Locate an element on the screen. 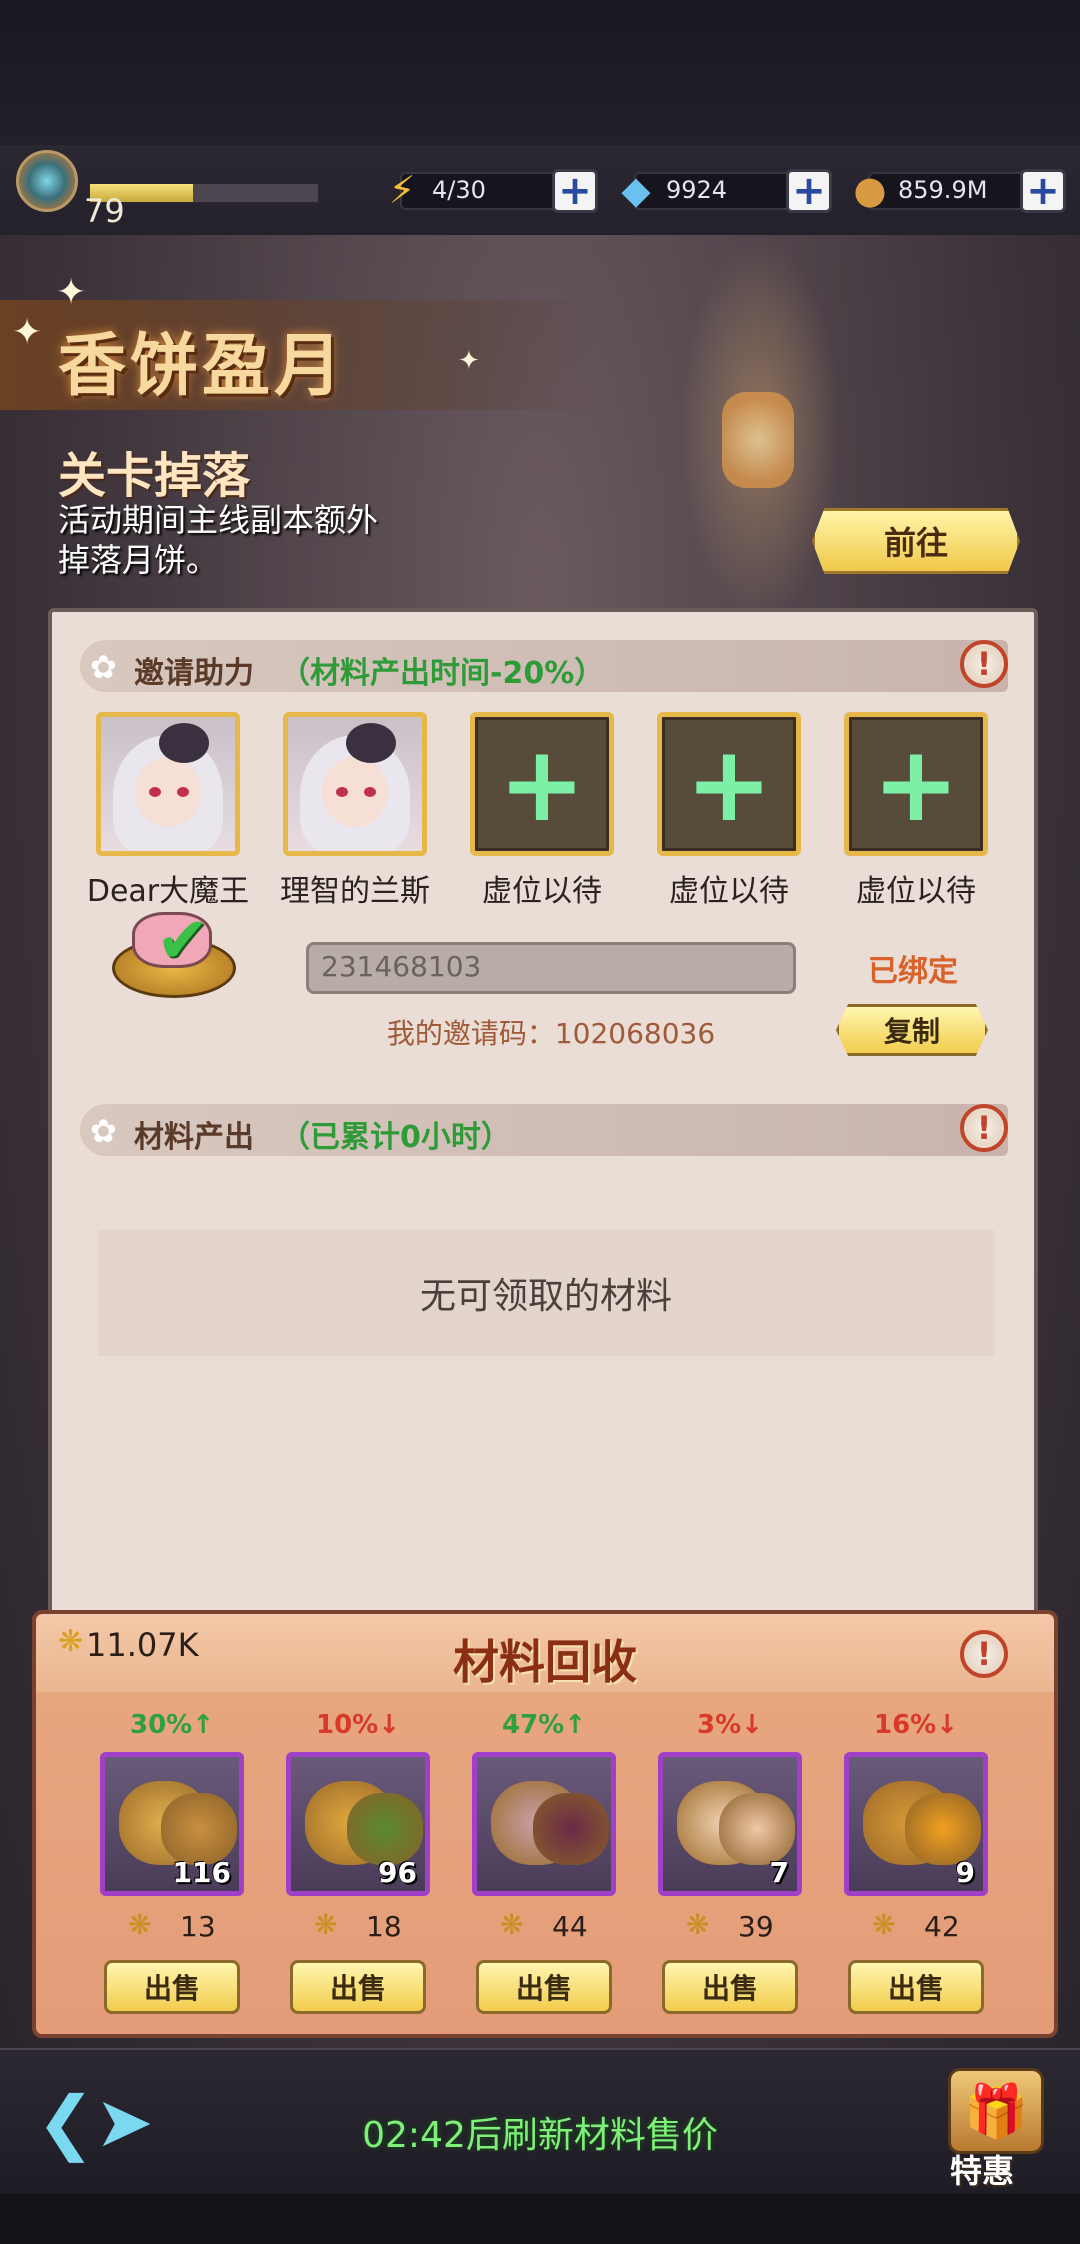 Image resolution: width=1080 pixels, height=2244 pixels. drop-description: 活动期间主线副本额外掉落月饼。 is located at coordinates (218, 540).